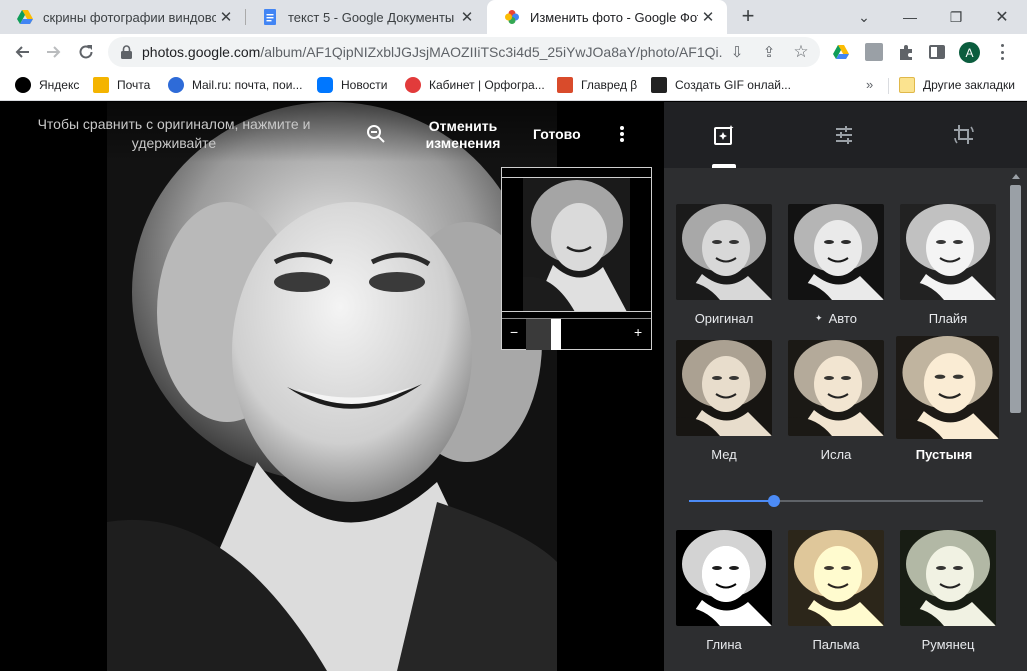 Image resolution: width=1027 pixels, height=671 pixels. I want to click on new-tab-button: +, so click(748, 16).